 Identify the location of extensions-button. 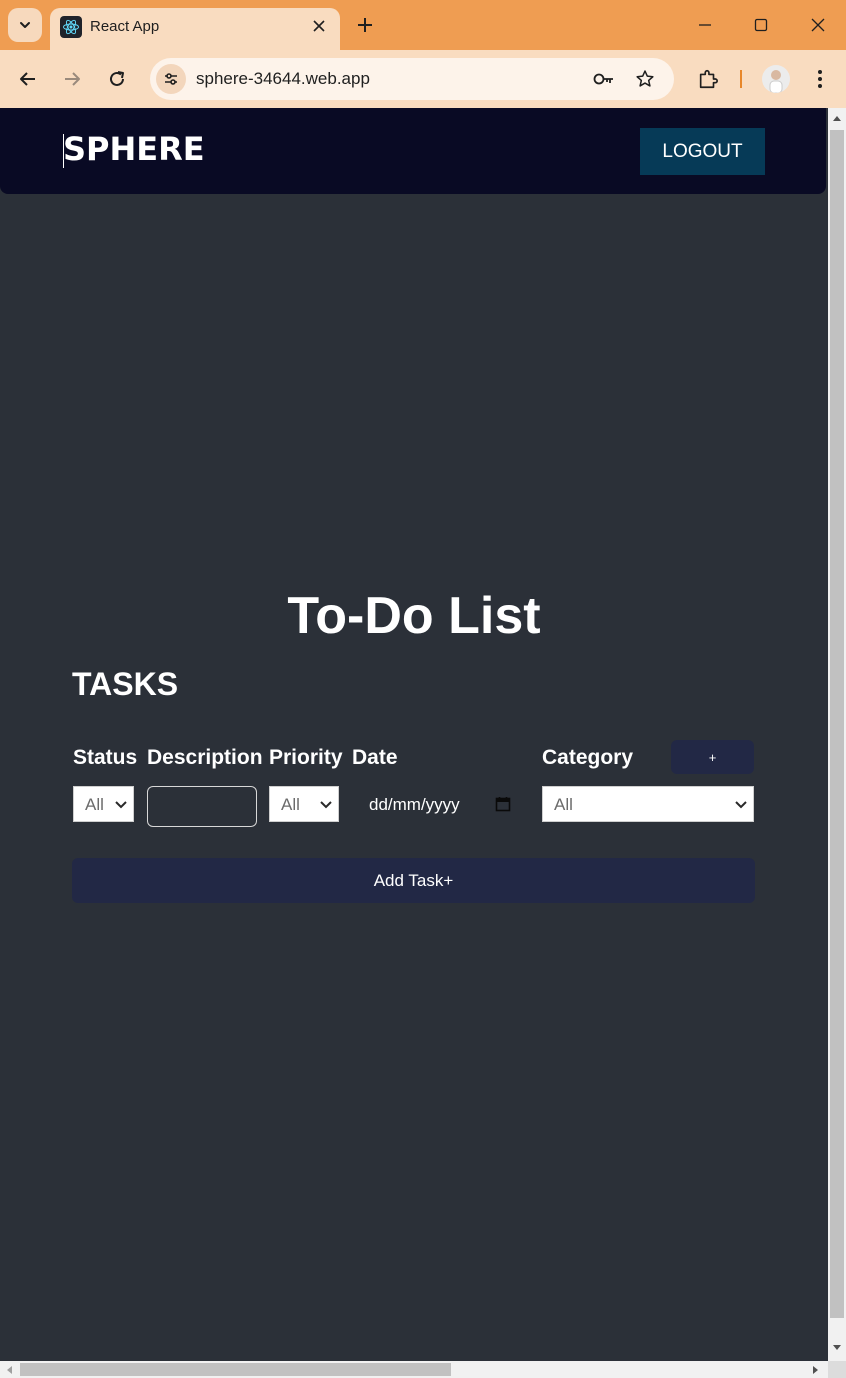
(708, 79).